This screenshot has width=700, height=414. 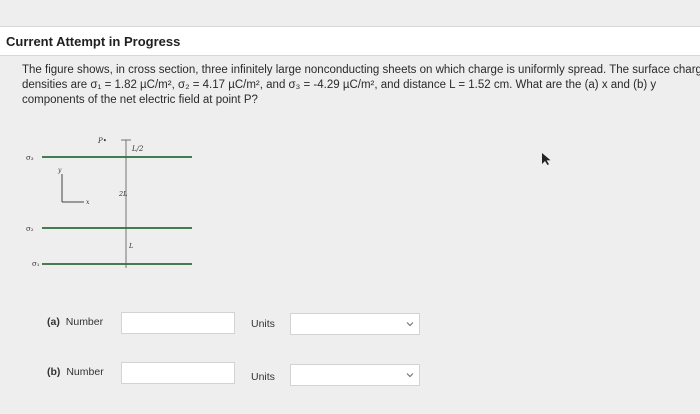 I want to click on answer-b-units-select, so click(x=355, y=375).